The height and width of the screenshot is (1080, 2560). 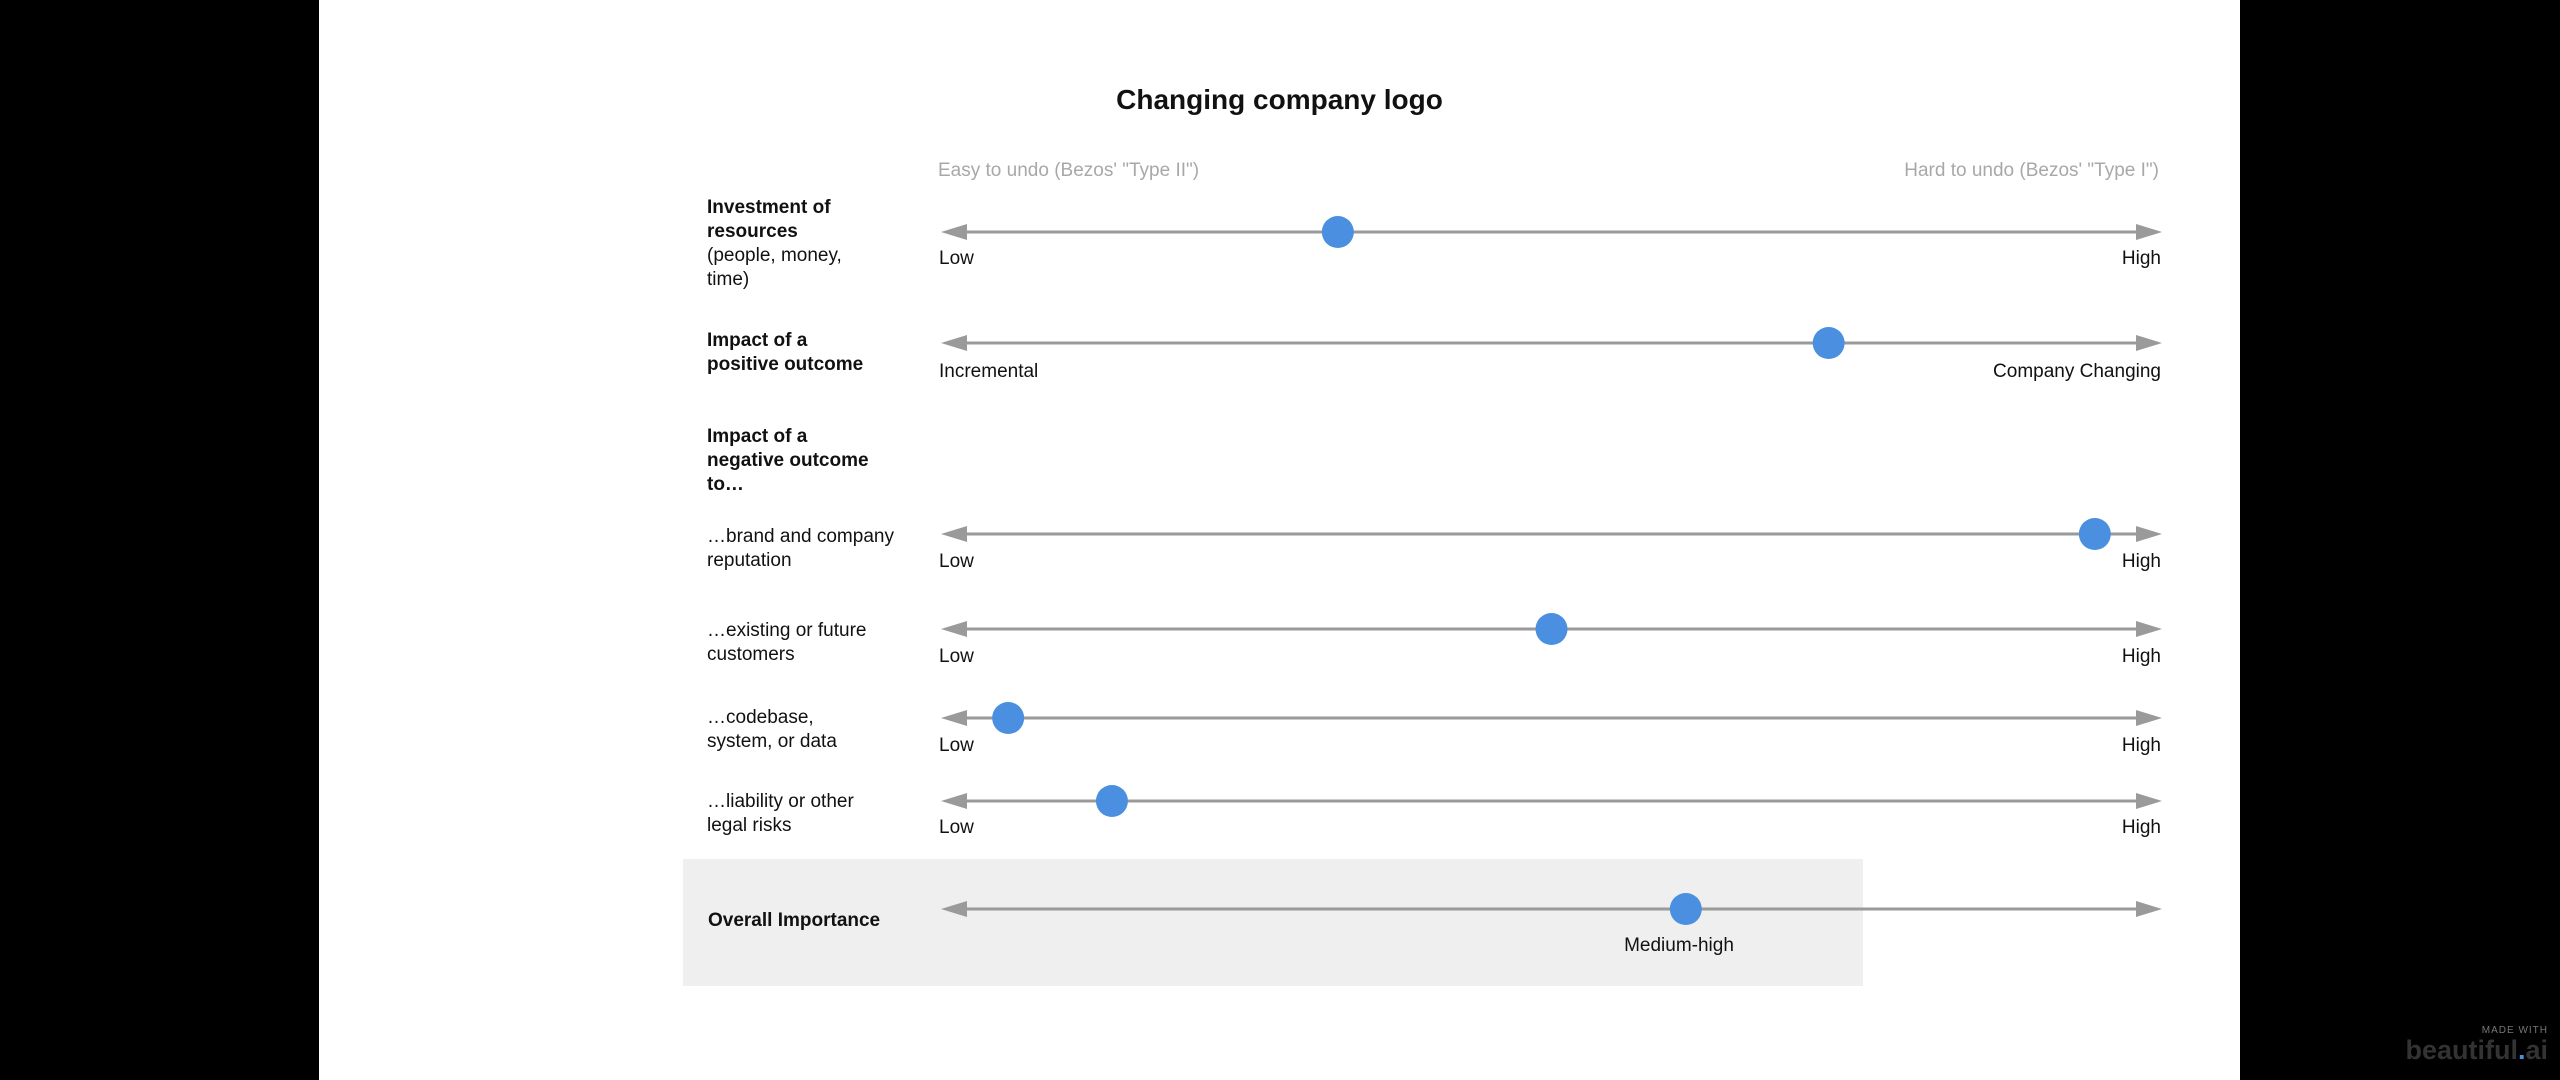 What do you see at coordinates (2094, 534) in the screenshot?
I see `scale-brand-marker` at bounding box center [2094, 534].